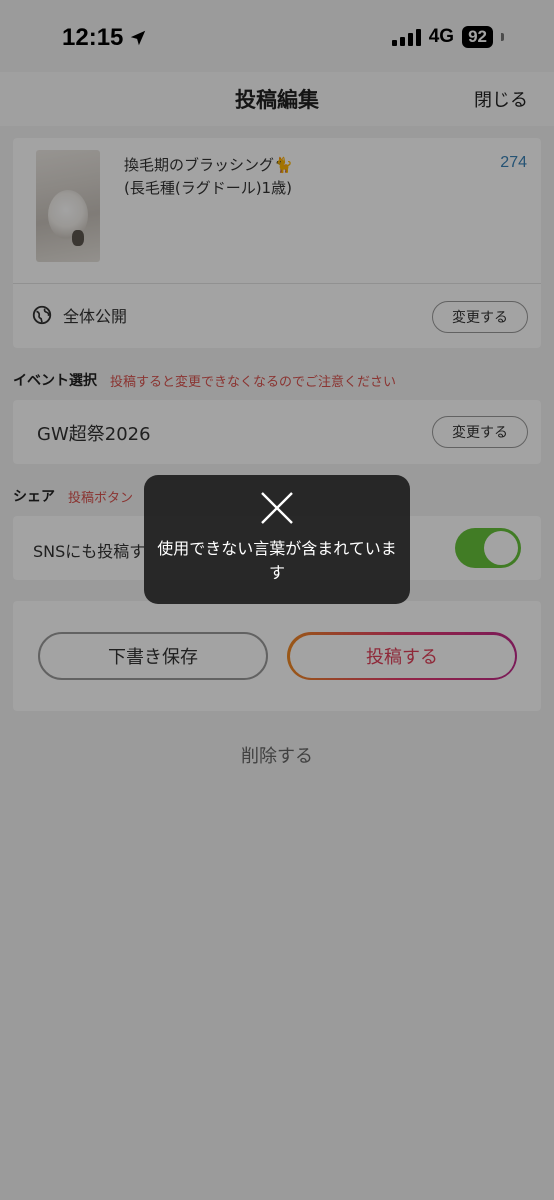 This screenshot has width=554, height=1200. I want to click on error-toast: 使用できない言葉が含まれています, so click(277, 539).